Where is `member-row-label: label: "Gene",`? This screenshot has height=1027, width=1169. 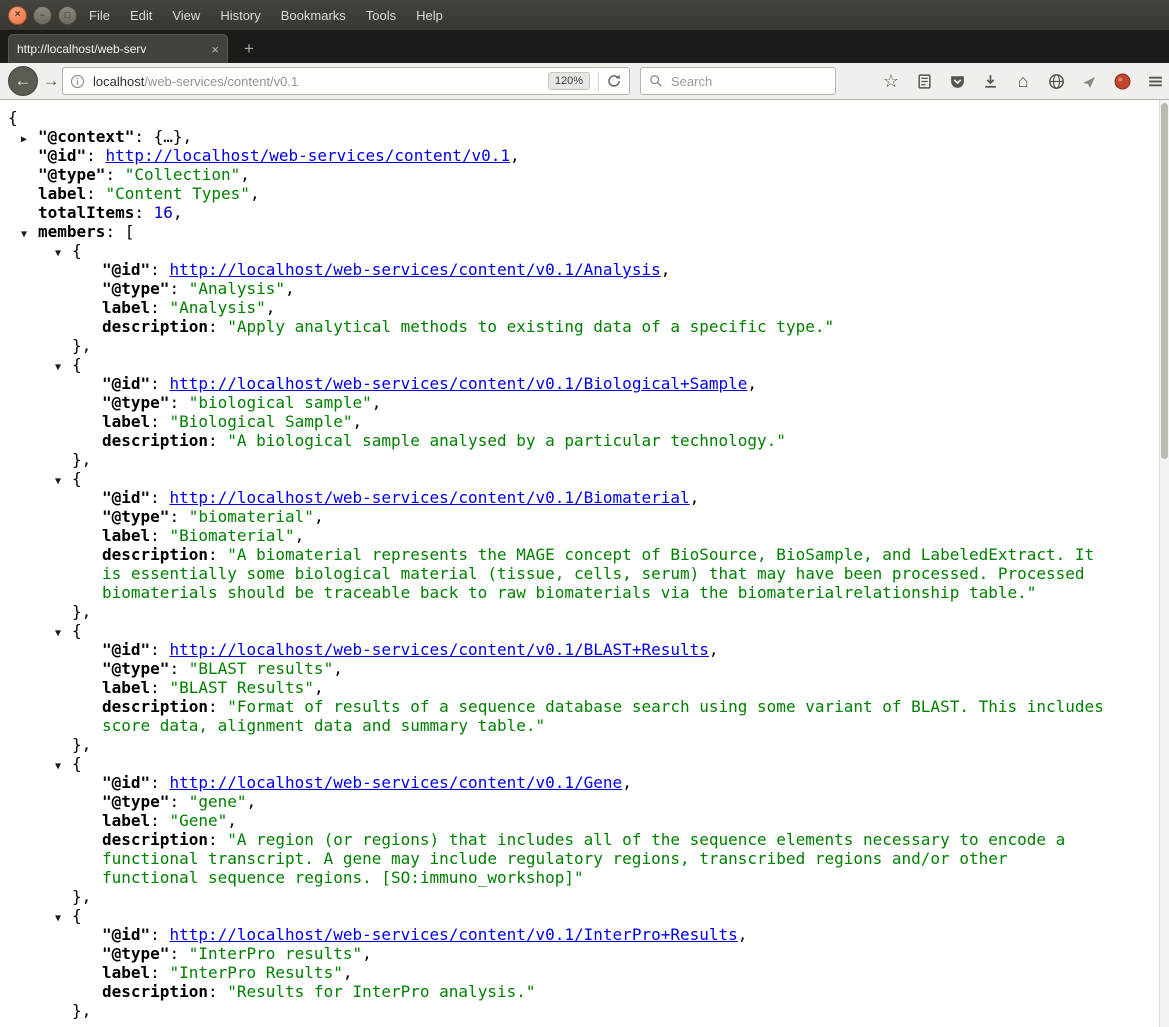
member-row-label: label: "Gene", is located at coordinates (559, 820).